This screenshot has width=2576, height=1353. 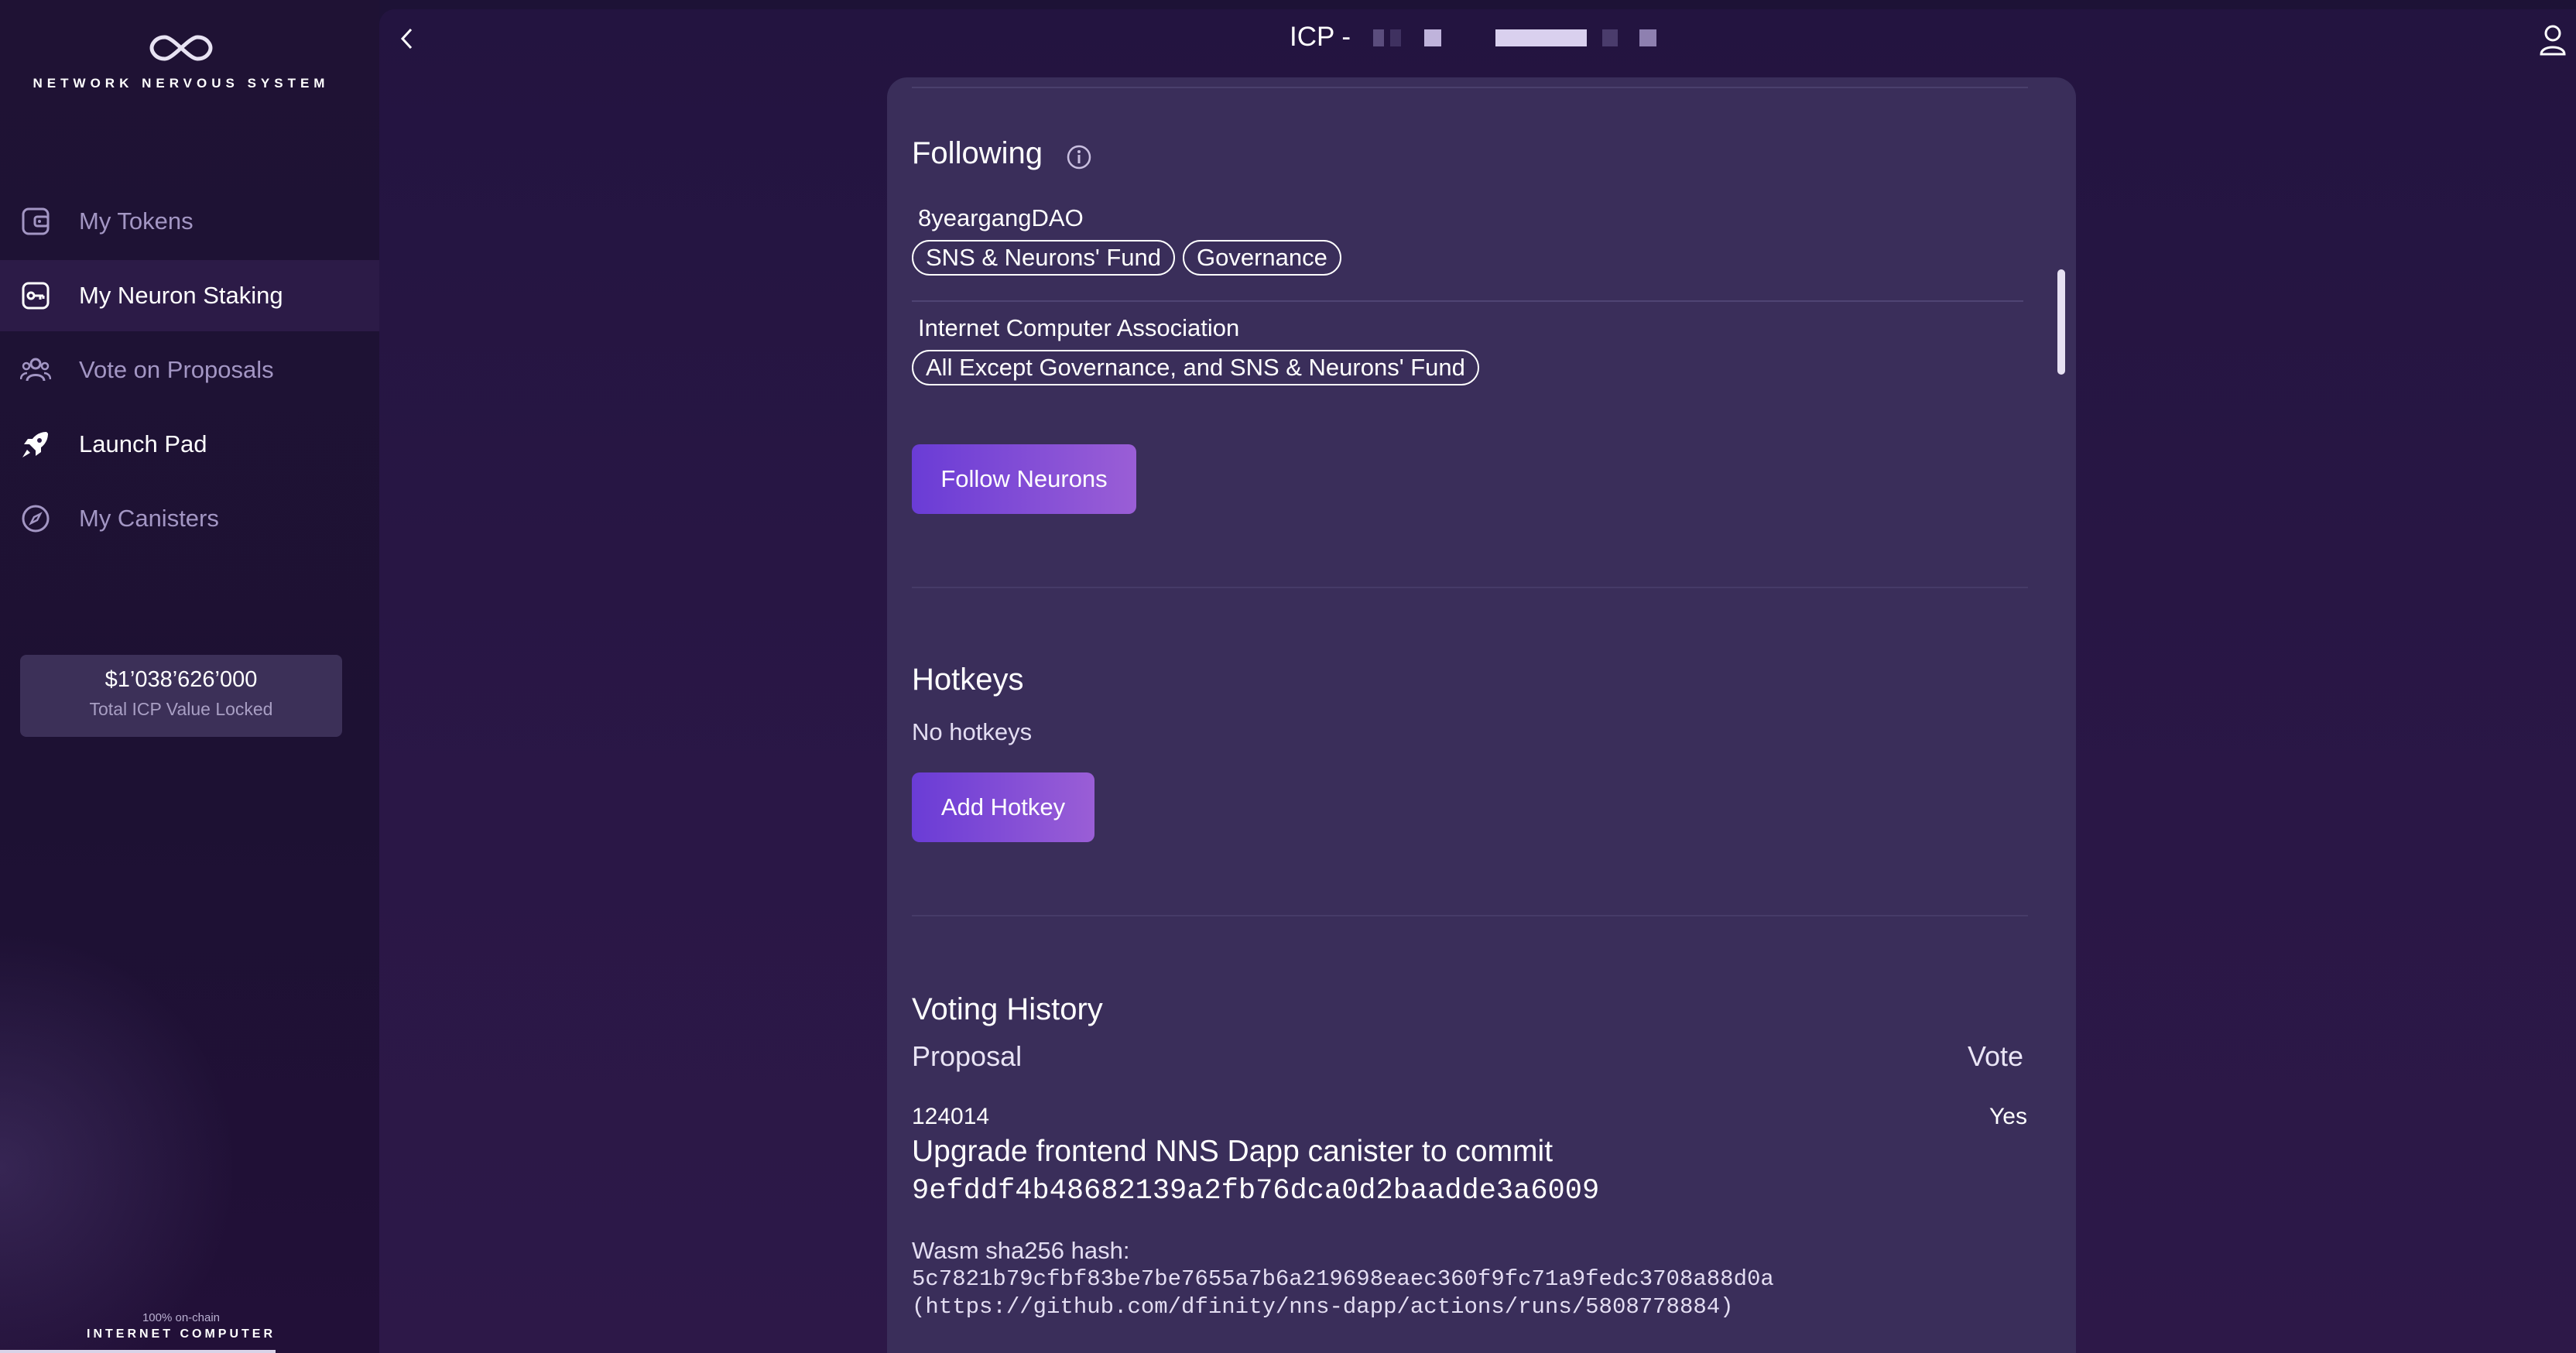 I want to click on chevron-left-icon, so click(x=407, y=39).